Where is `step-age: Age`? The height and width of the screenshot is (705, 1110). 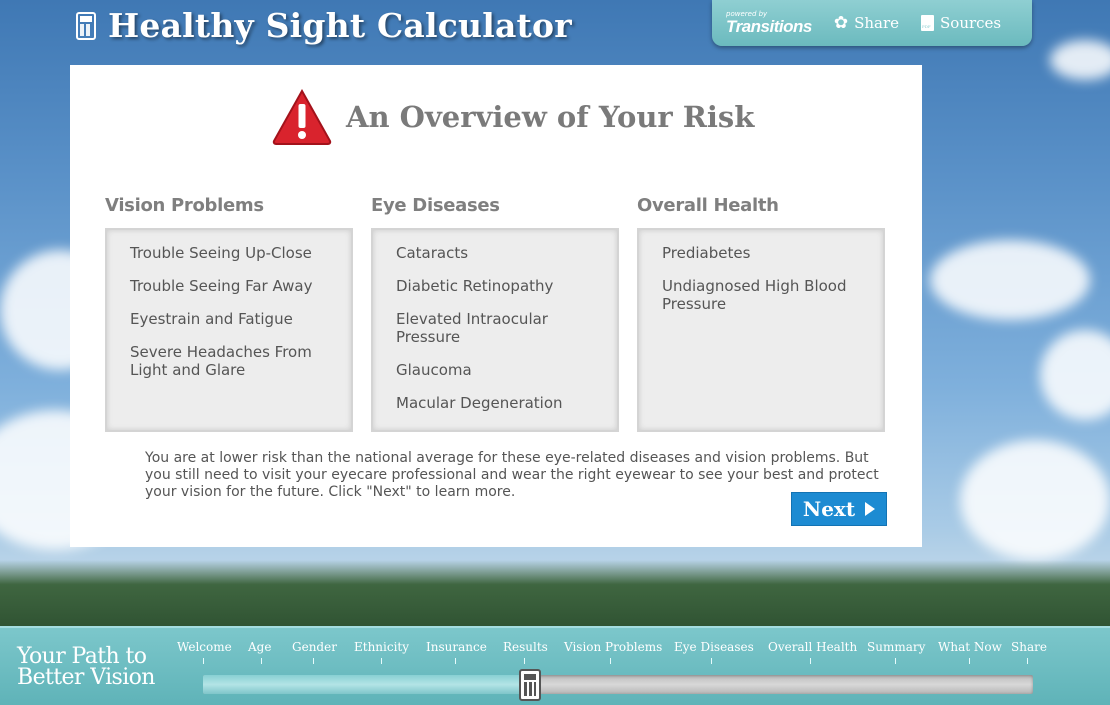 step-age: Age is located at coordinates (259, 647).